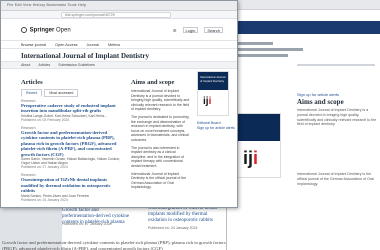 This screenshot has width=380, height=250. What do you see at coordinates (320, 102) in the screenshot?
I see `bg-aims-heading: Aims and scope` at bounding box center [320, 102].